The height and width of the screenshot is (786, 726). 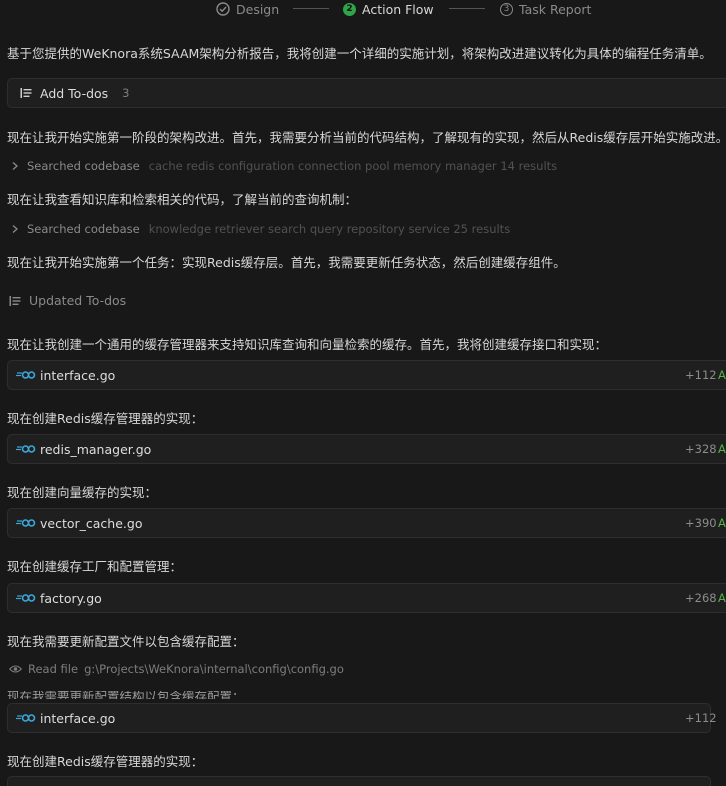 What do you see at coordinates (223, 9) in the screenshot?
I see `check-circle-icon` at bounding box center [223, 9].